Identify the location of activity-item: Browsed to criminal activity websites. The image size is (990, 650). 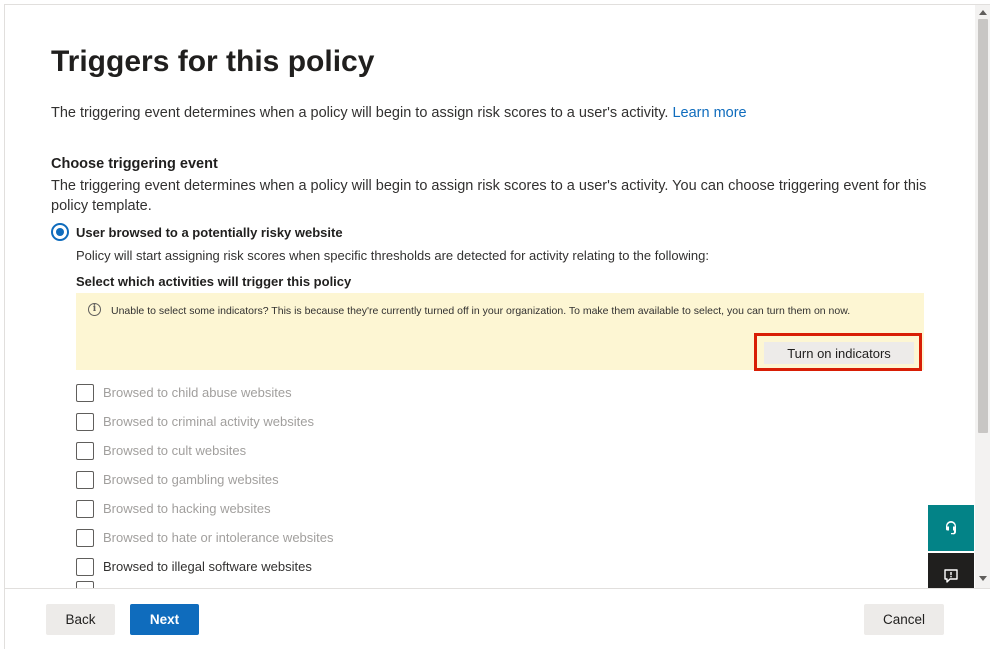
(205, 421).